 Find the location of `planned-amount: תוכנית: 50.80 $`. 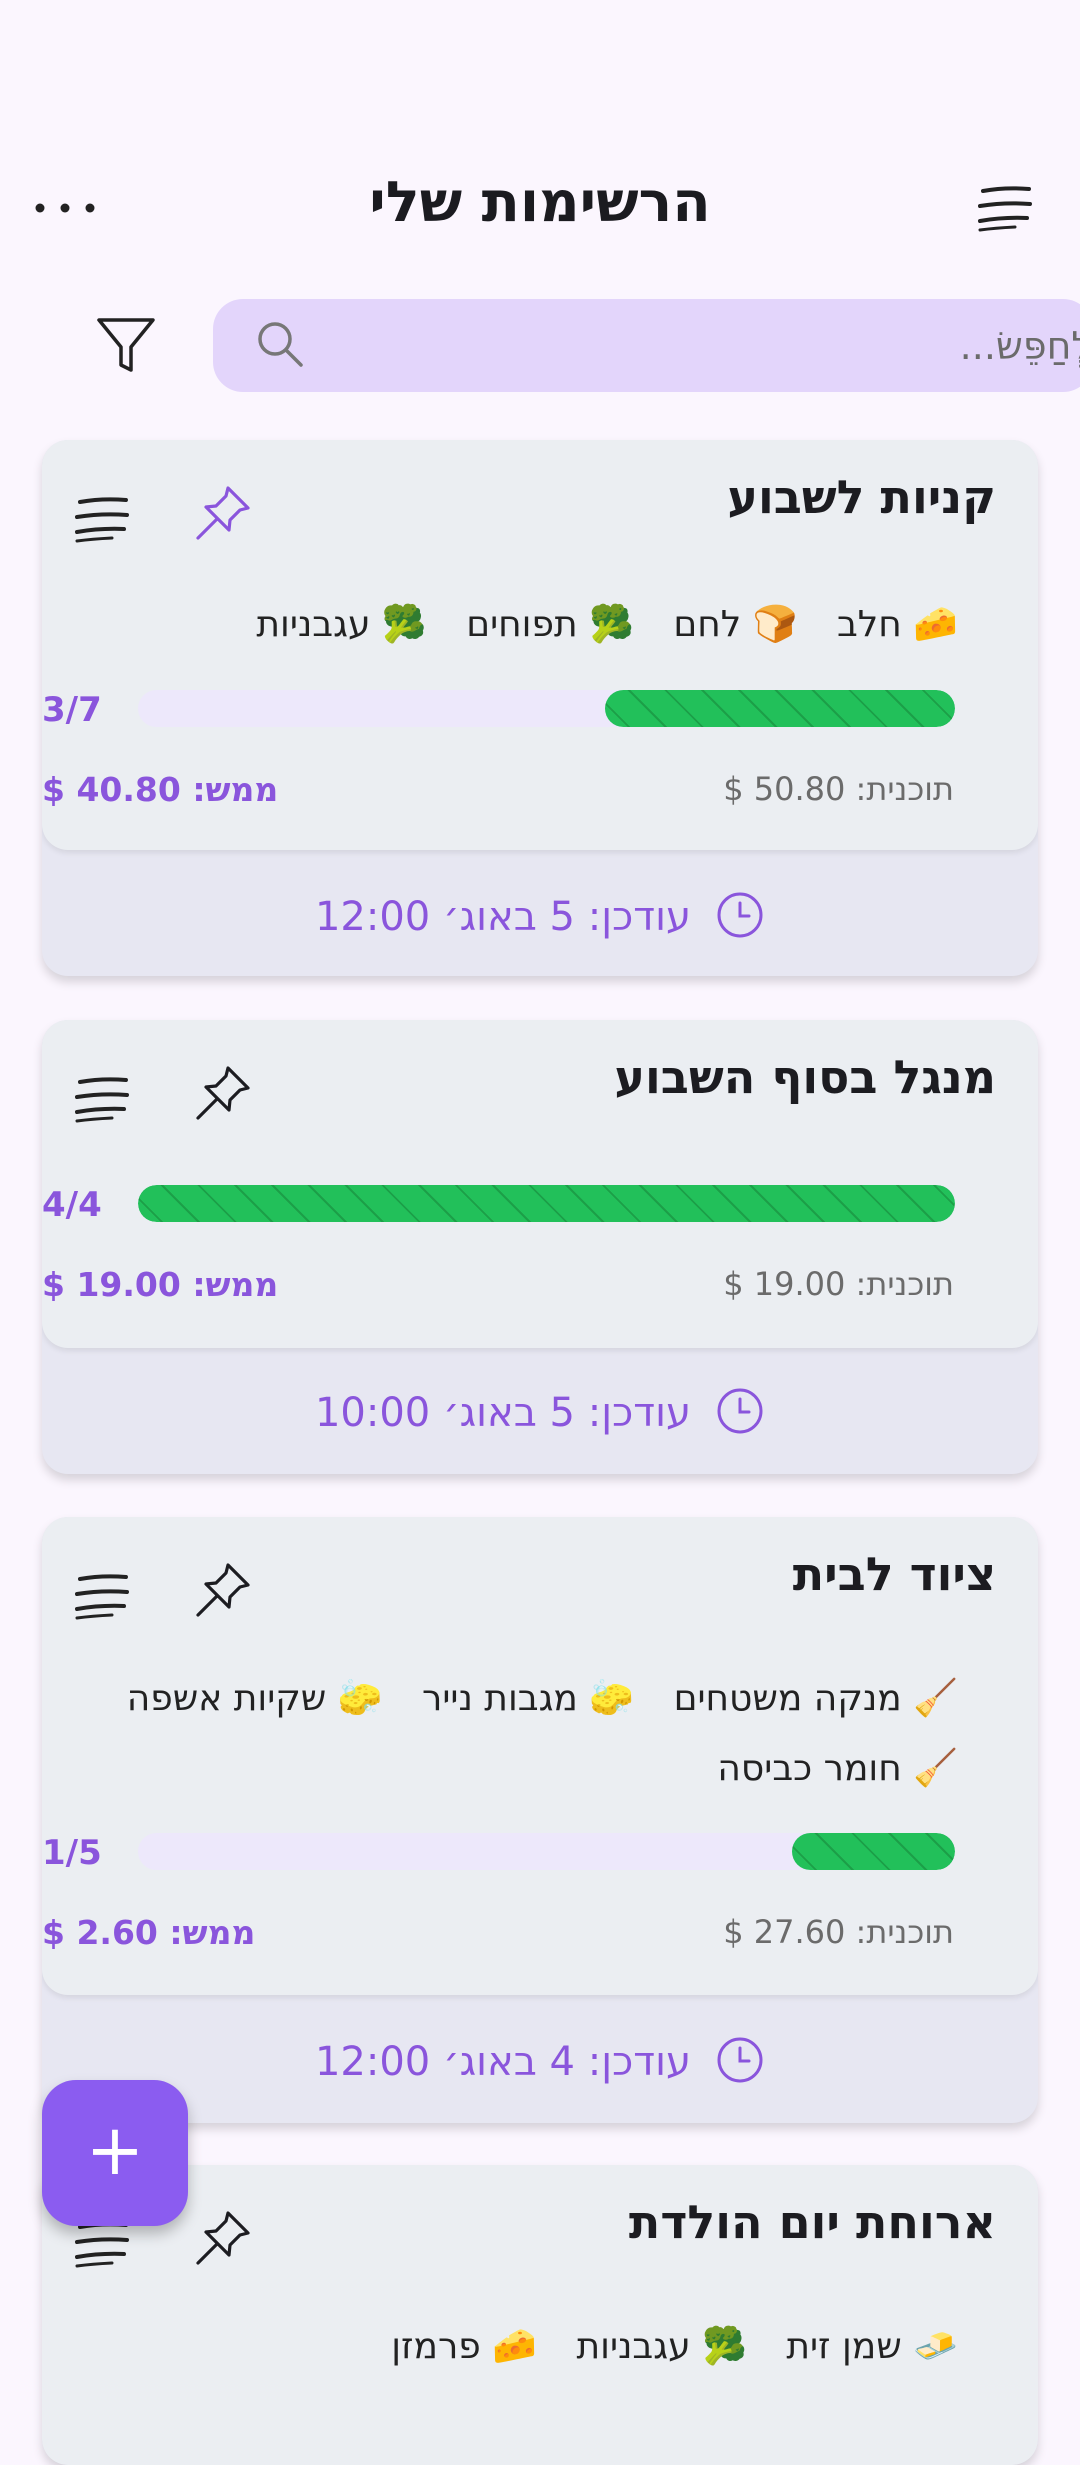

planned-amount: תוכנית: 50.80 $ is located at coordinates (838, 789).